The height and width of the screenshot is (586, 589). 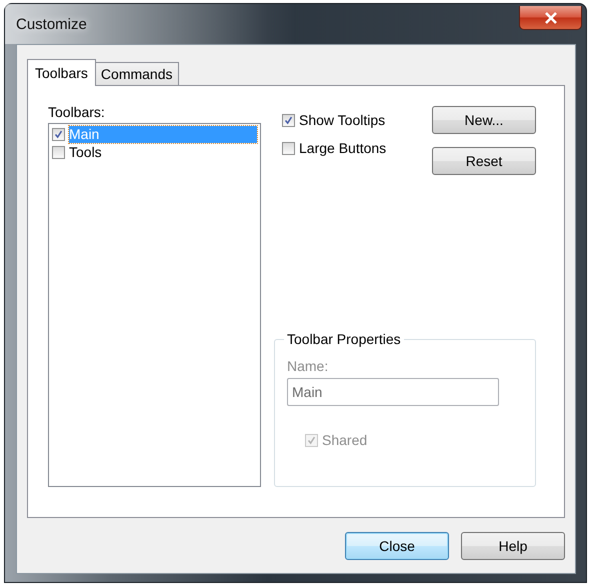 I want to click on tab: Commands, so click(x=136, y=73).